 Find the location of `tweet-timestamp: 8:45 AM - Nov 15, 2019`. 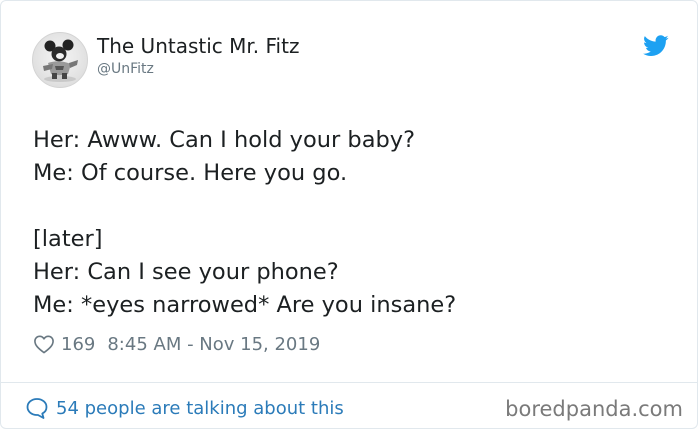

tweet-timestamp: 8:45 AM - Nov 15, 2019 is located at coordinates (213, 344).